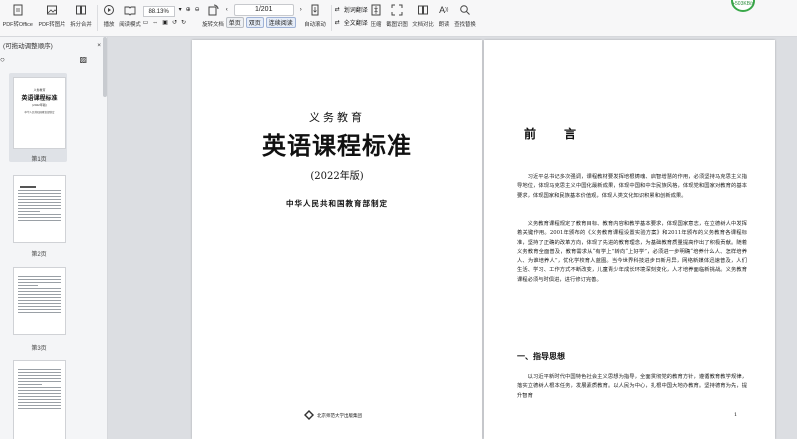 Image resolution: width=797 pixels, height=439 pixels. What do you see at coordinates (39, 349) in the screenshot?
I see `thumbnail-label-3: 第3页` at bounding box center [39, 349].